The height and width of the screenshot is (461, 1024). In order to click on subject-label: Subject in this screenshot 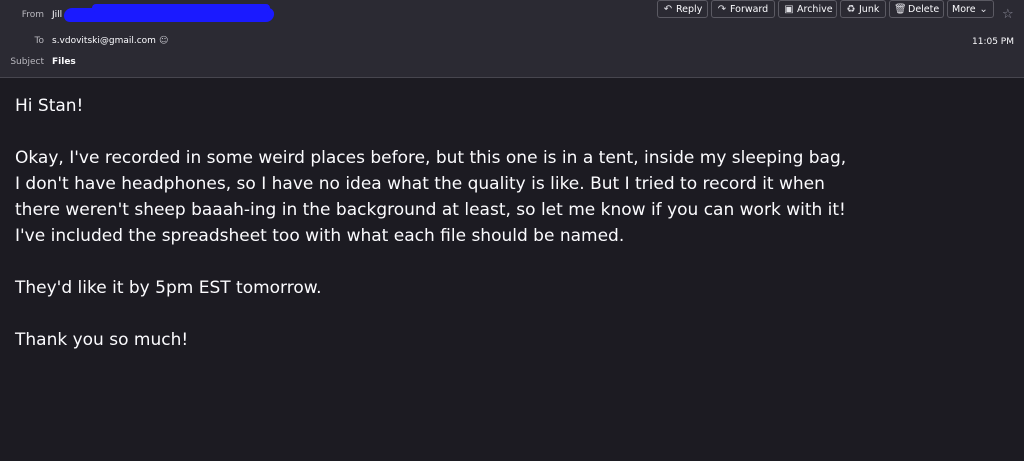, I will do `click(27, 62)`.